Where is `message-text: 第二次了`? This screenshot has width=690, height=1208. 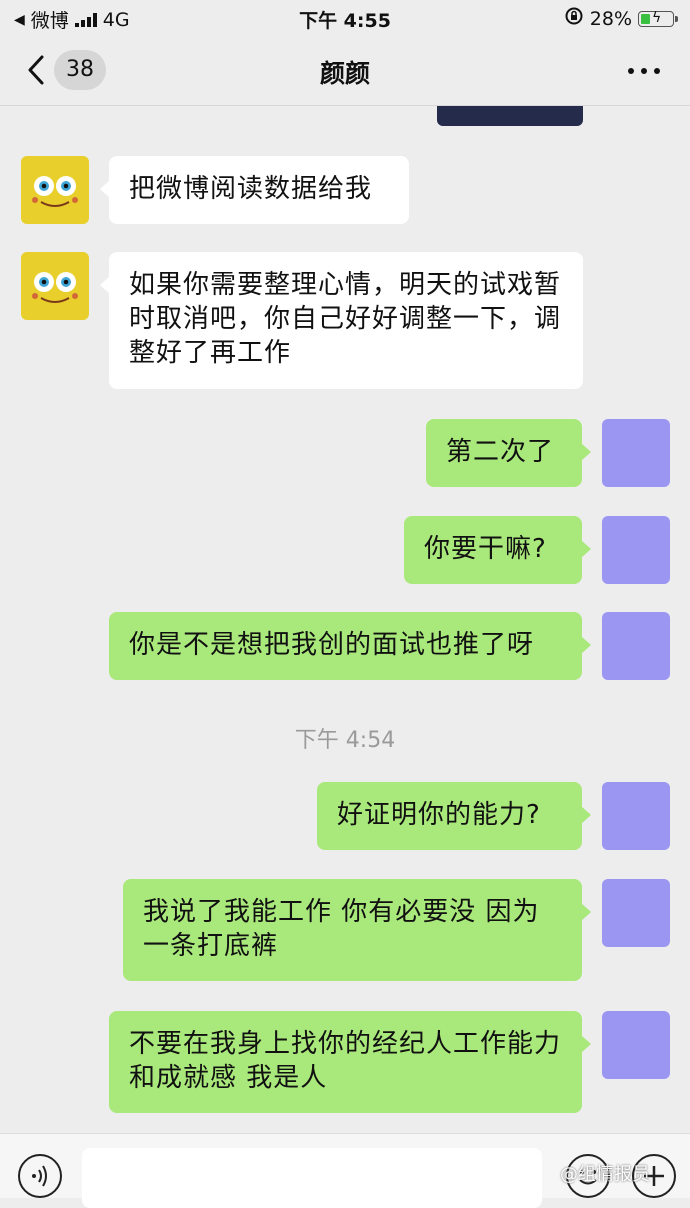 message-text: 第二次了 is located at coordinates (500, 452).